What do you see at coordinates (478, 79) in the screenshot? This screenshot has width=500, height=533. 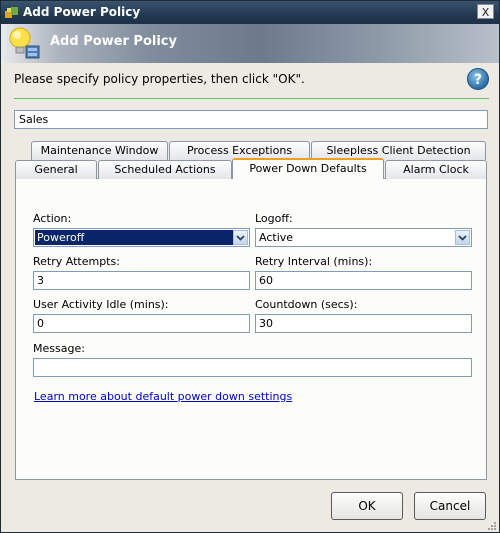 I see `help-icon: ?` at bounding box center [478, 79].